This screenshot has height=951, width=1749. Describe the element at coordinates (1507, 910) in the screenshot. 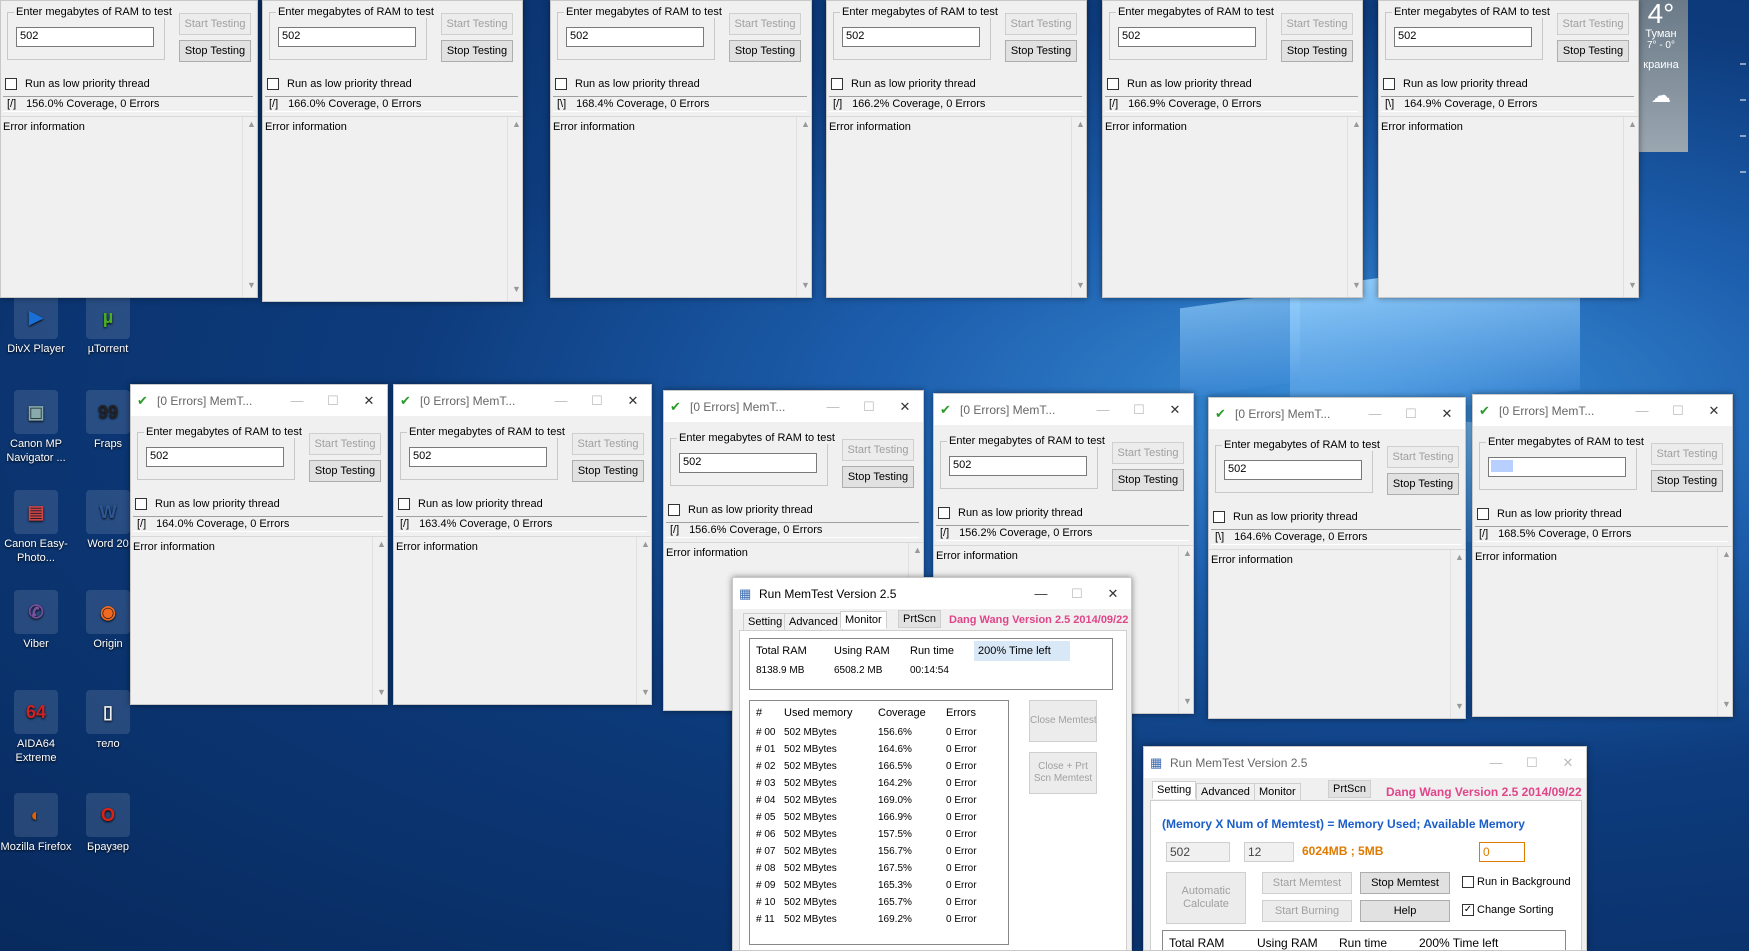

I see `change-sorting-checkbox: ✓ Change Sorting` at that location.